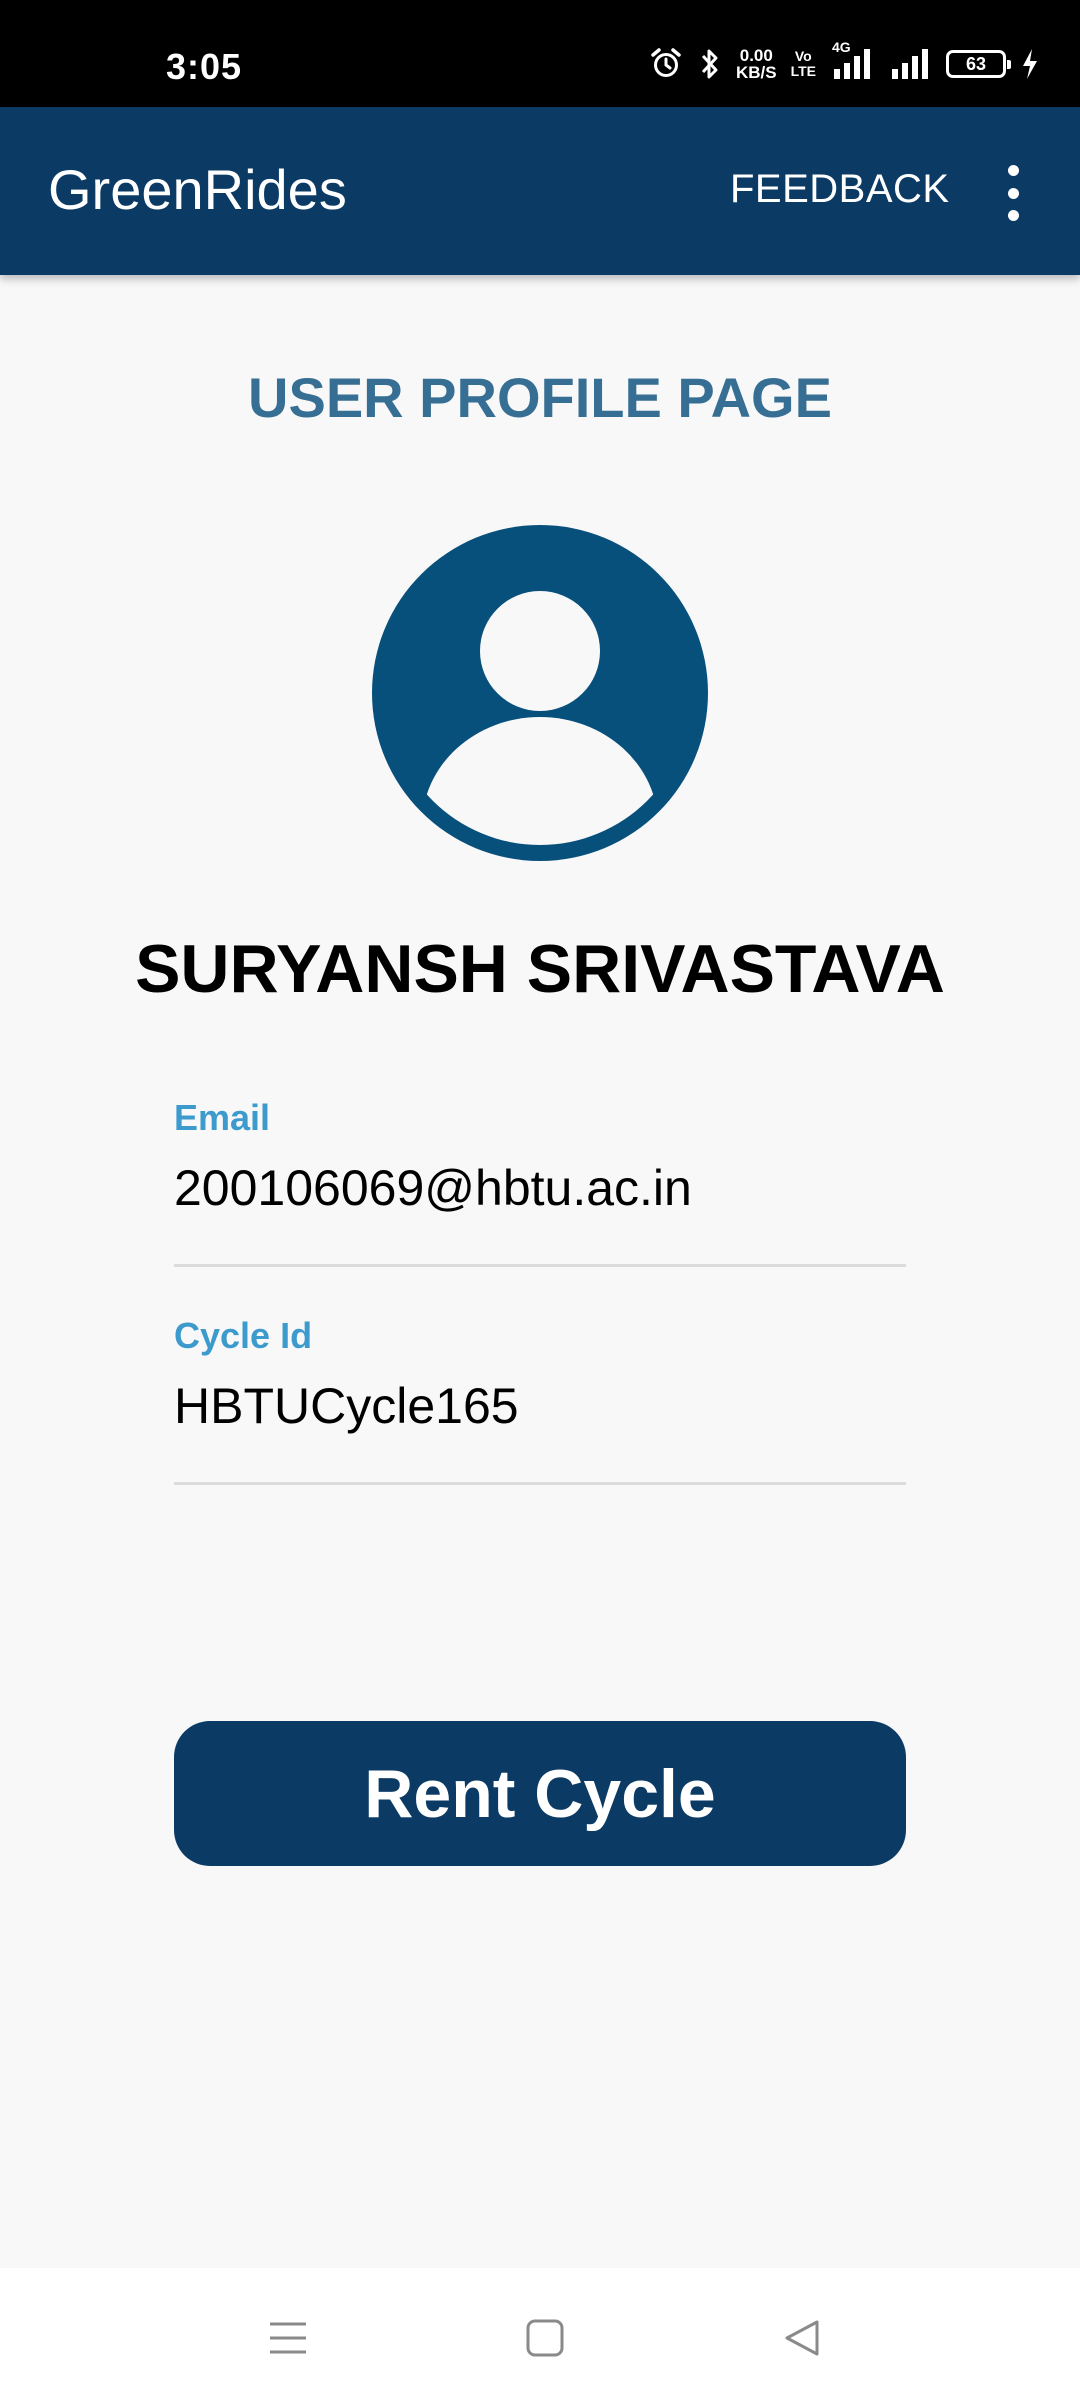  Describe the element at coordinates (433, 1188) in the screenshot. I see `email-value: 200106069@hbtu.ac.in` at that location.